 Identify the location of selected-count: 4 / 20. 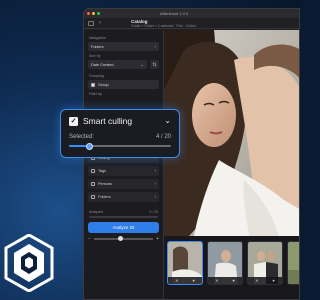
(163, 137).